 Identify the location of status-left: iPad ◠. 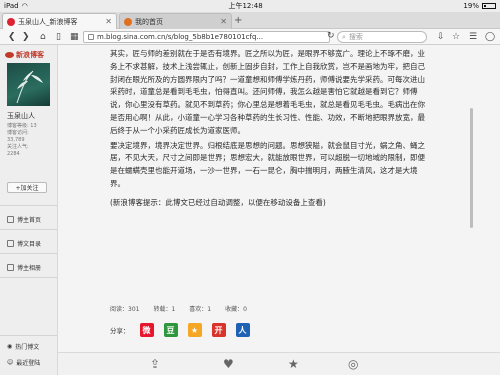
(16, 6).